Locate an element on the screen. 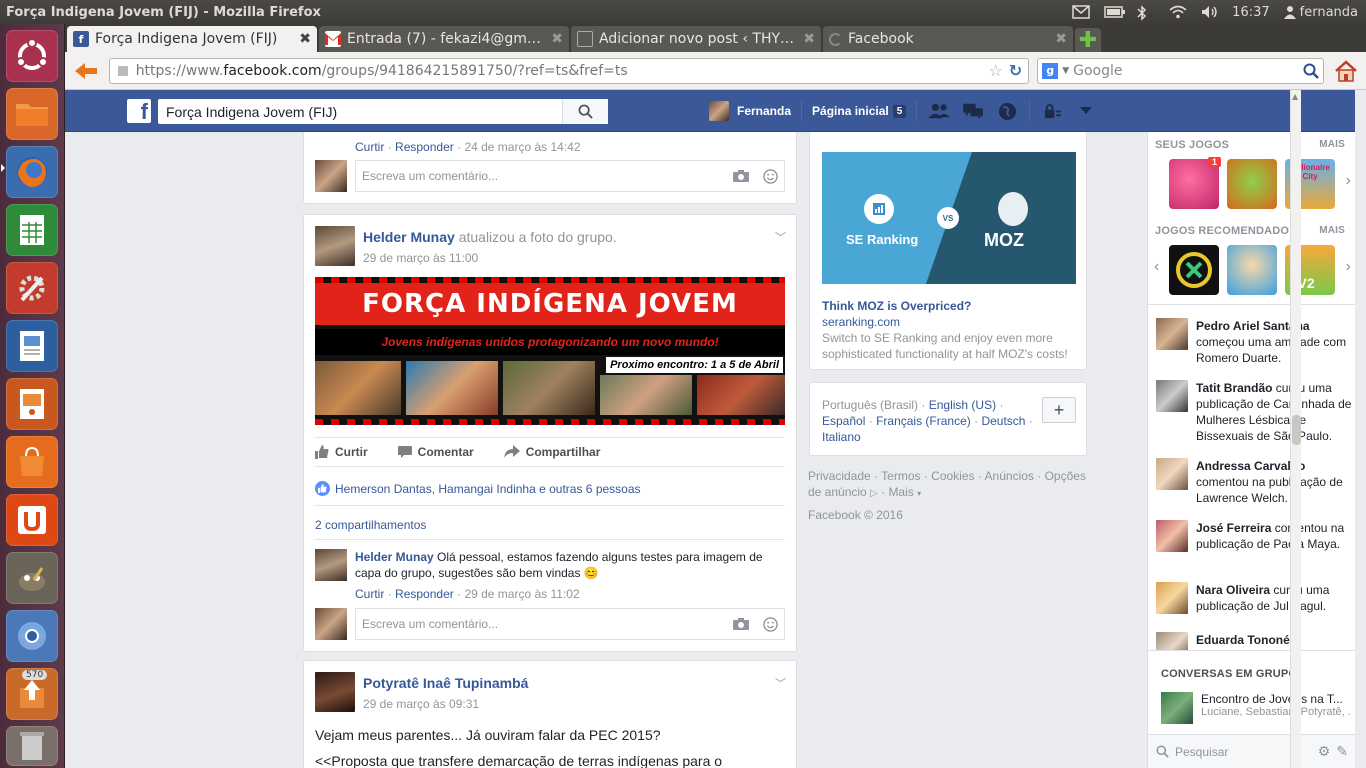  home-button is located at coordinates (1346, 71).